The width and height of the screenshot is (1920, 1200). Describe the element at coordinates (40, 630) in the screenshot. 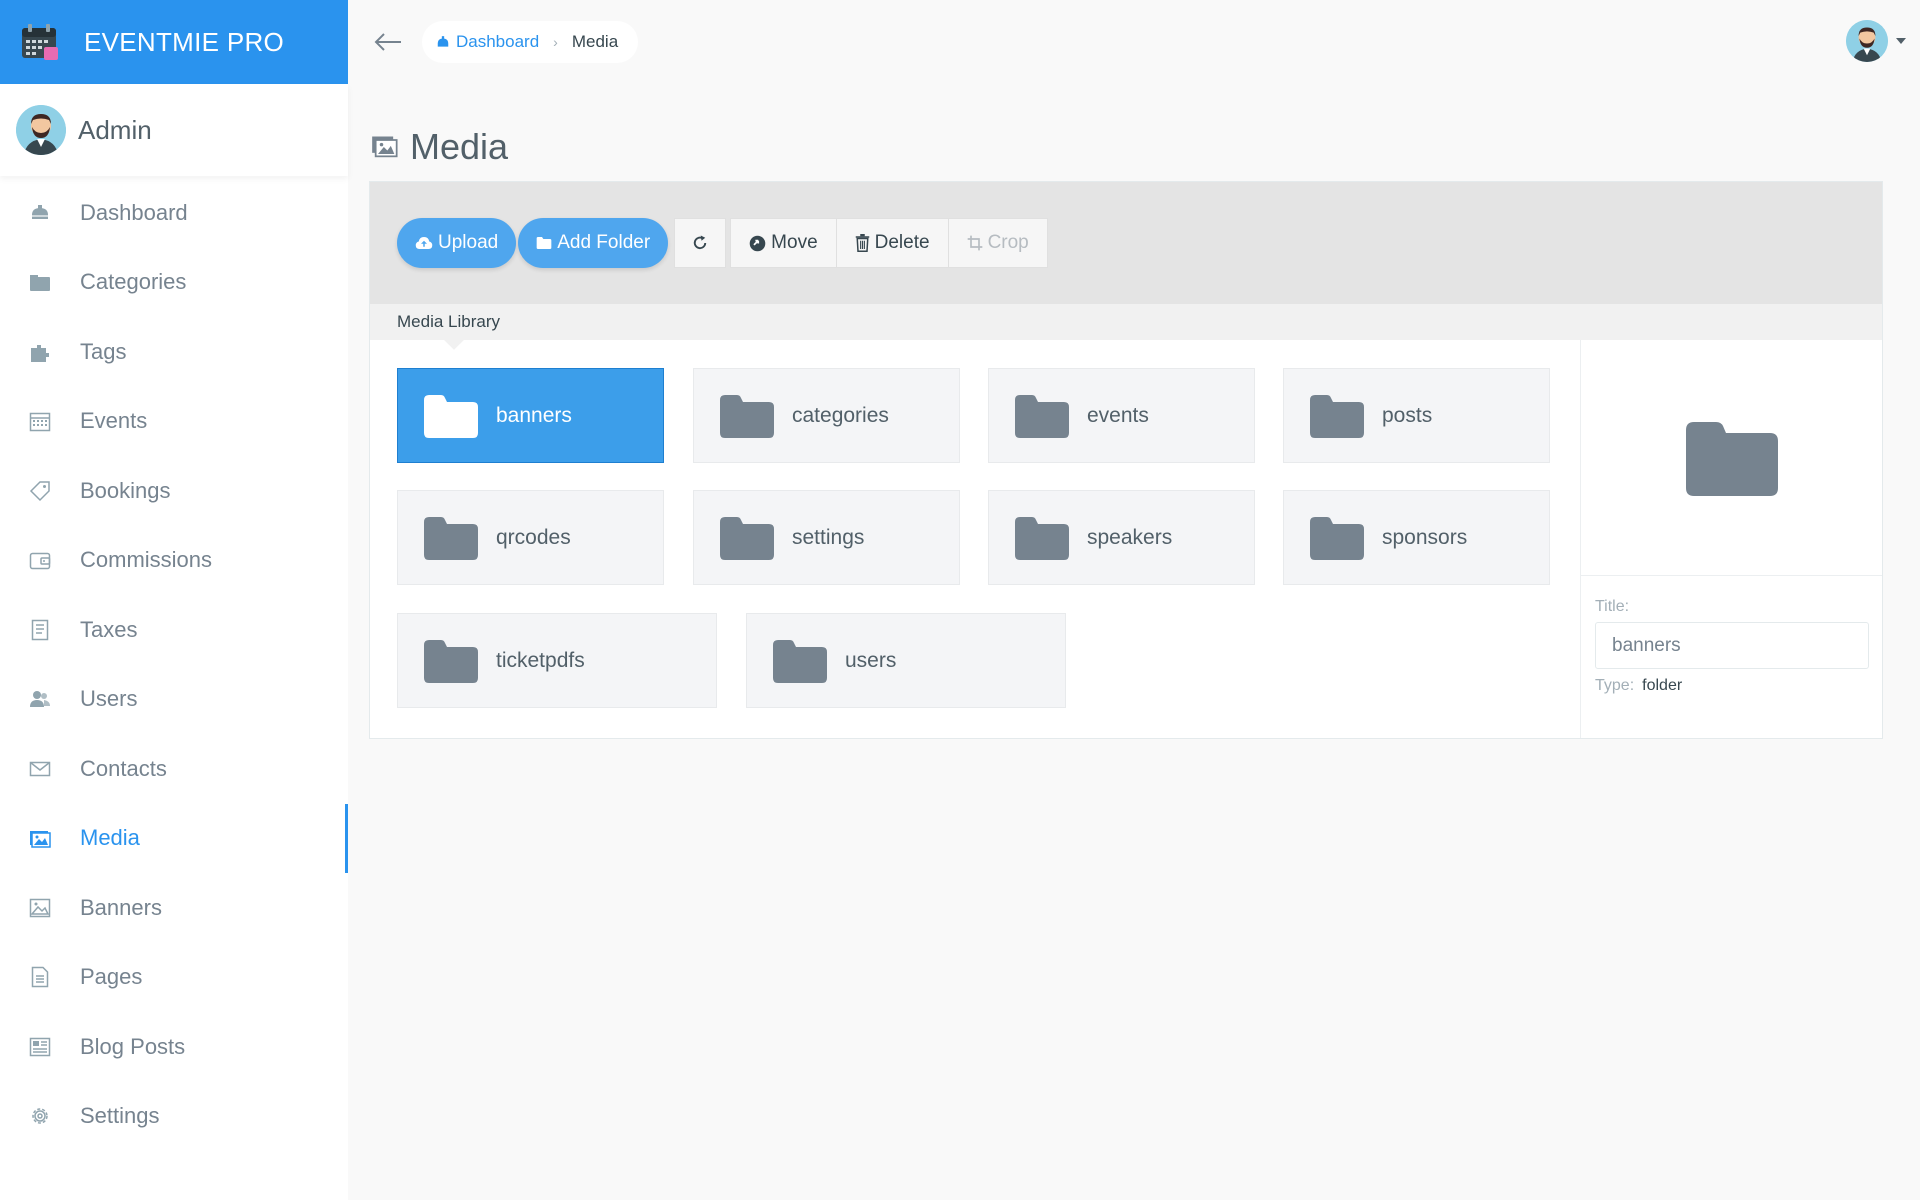

I see `document-icon` at that location.